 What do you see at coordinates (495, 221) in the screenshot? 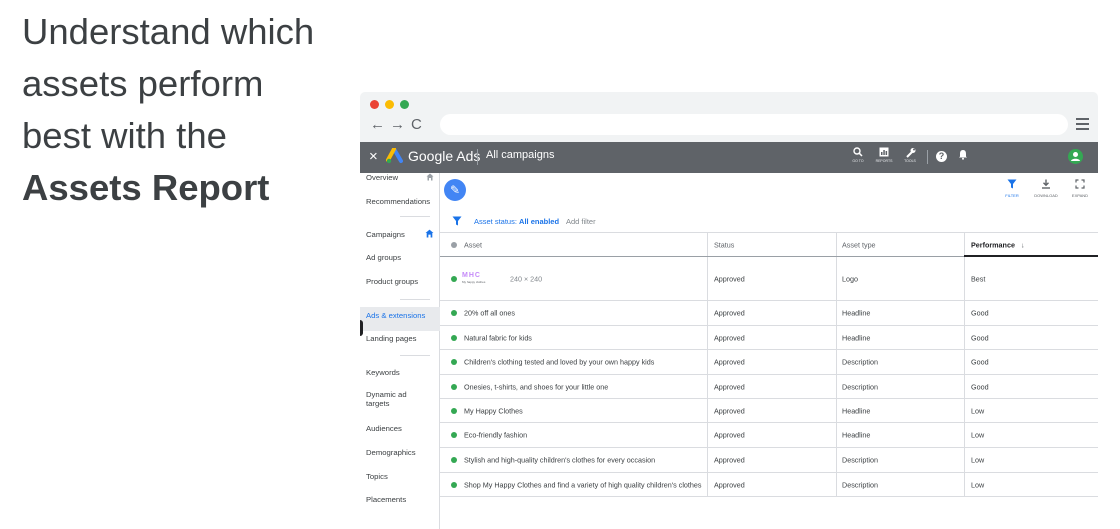
I see `filter-prefix: Asset status:` at bounding box center [495, 221].